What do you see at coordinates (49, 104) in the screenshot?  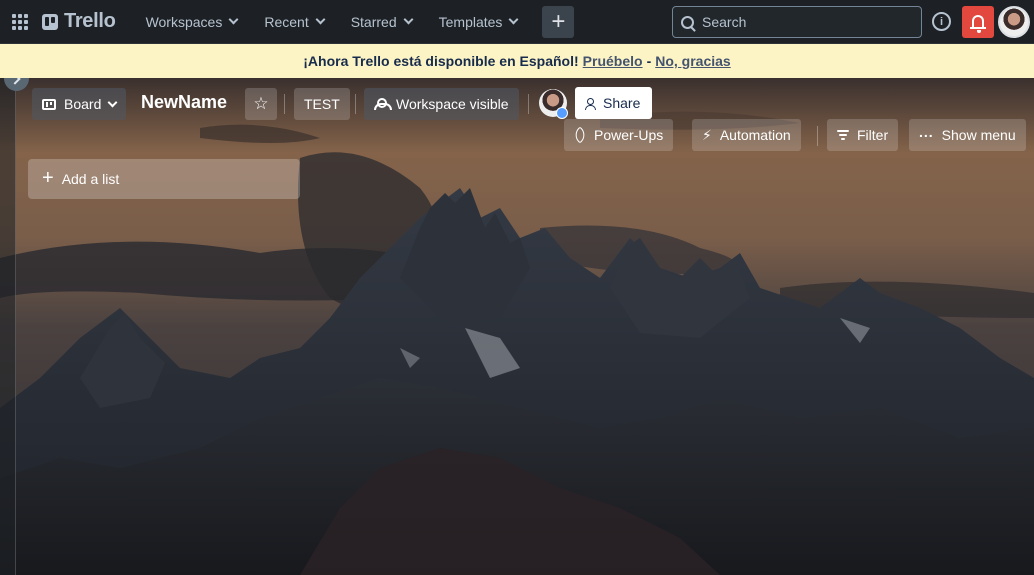 I see `board-view-icon` at bounding box center [49, 104].